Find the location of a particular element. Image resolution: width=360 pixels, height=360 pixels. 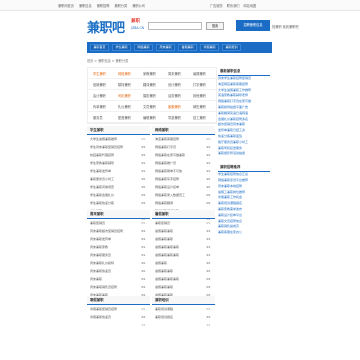

list-item: 周末兼职礼仪模特 05-10 is located at coordinates (118, 266).